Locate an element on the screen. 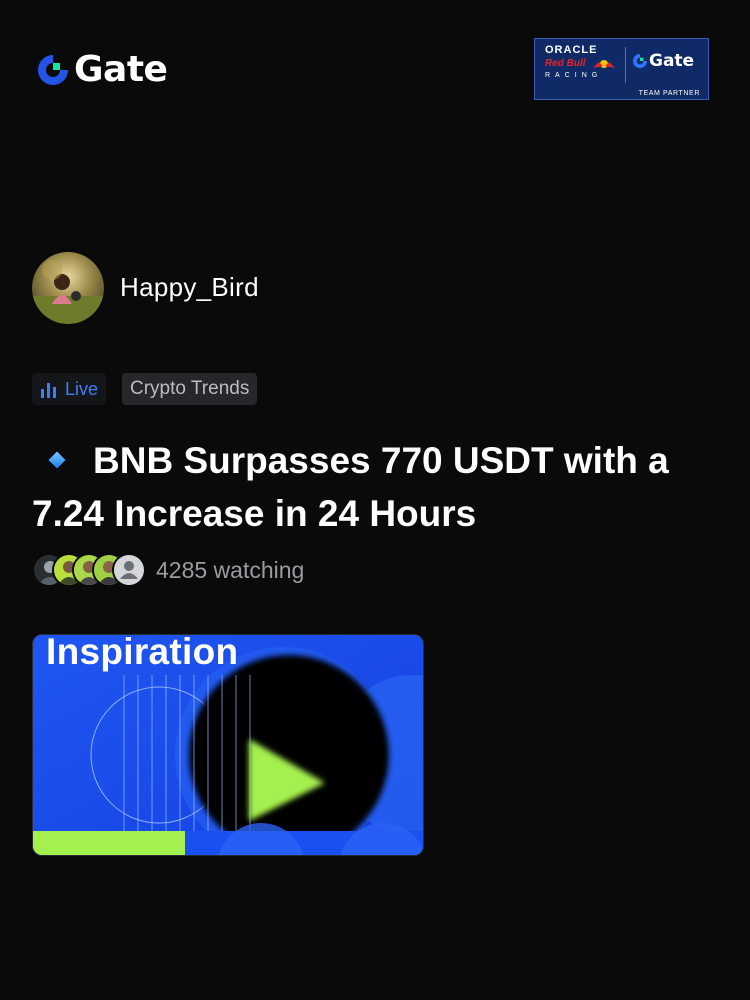  gate-logo: Gate is located at coordinates (102, 70).